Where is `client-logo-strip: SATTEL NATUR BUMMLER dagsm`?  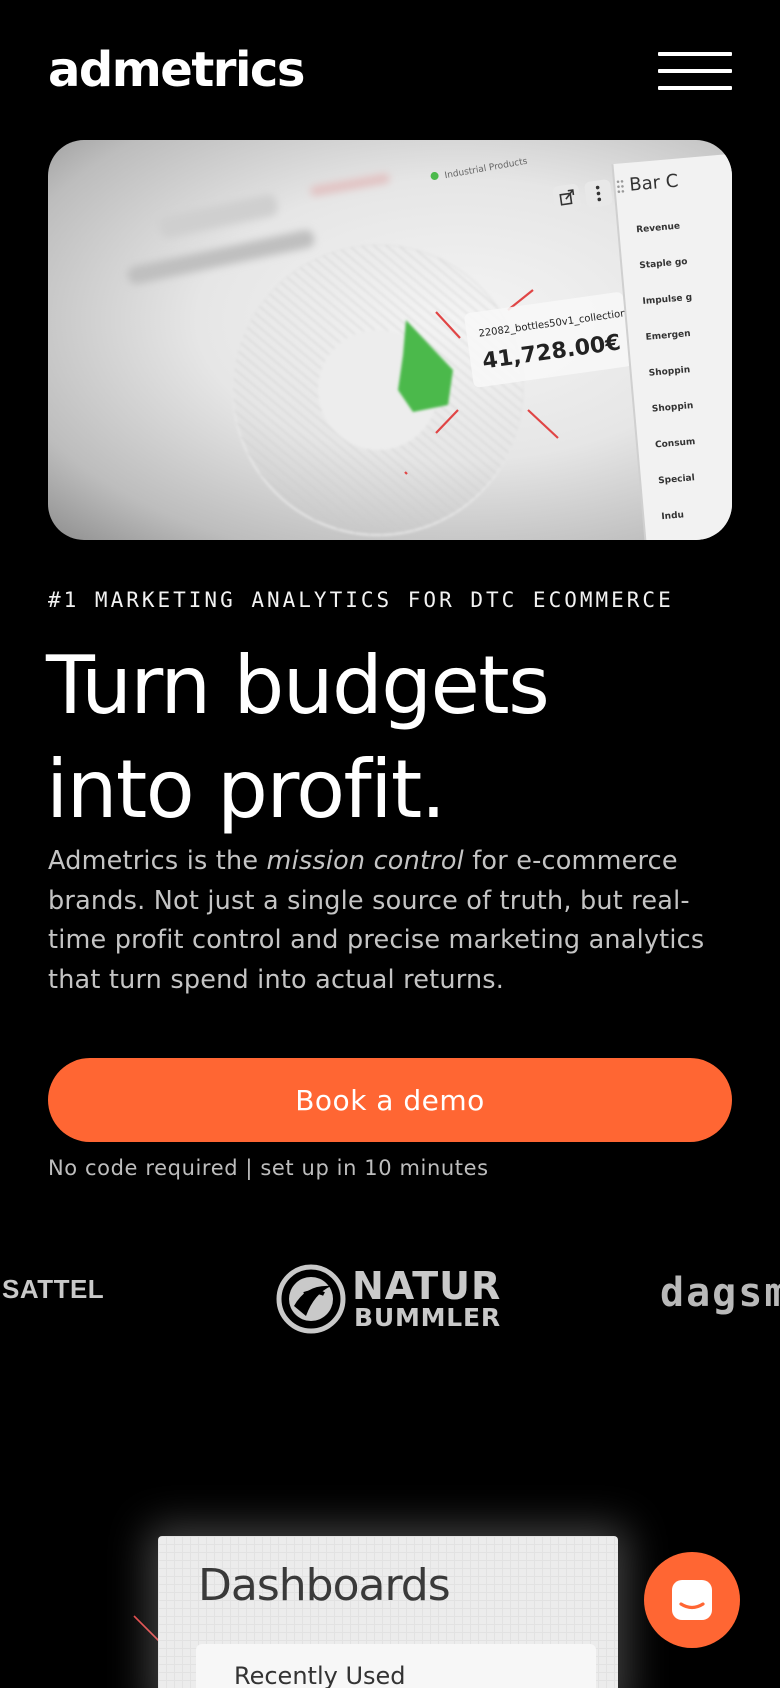
client-logo-strip: SATTEL NATUR BUMMLER dagsm is located at coordinates (390, 1295).